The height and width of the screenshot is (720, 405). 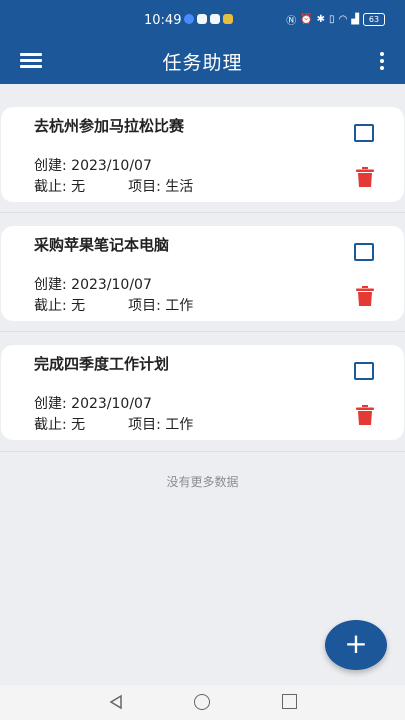 What do you see at coordinates (208, 19) in the screenshot?
I see `notification-icons` at bounding box center [208, 19].